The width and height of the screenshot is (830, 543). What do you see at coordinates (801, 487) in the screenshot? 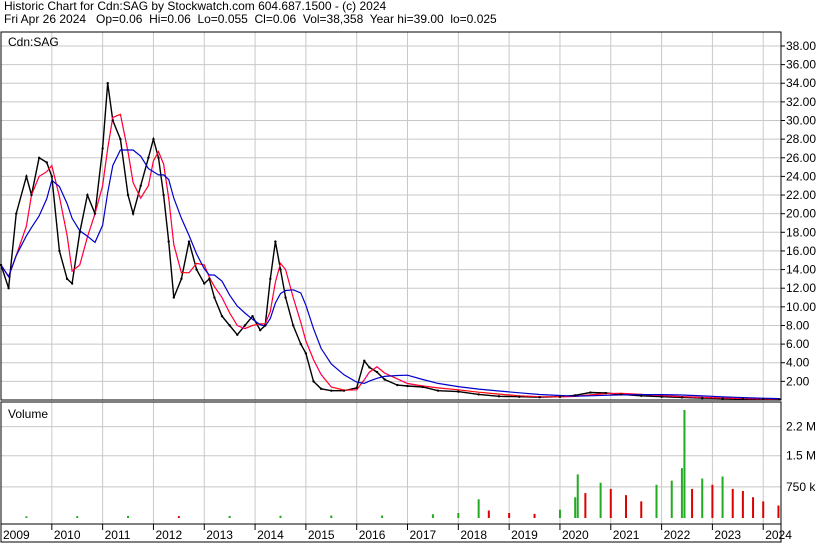
I see `volume-tick-label: 750 k` at bounding box center [801, 487].